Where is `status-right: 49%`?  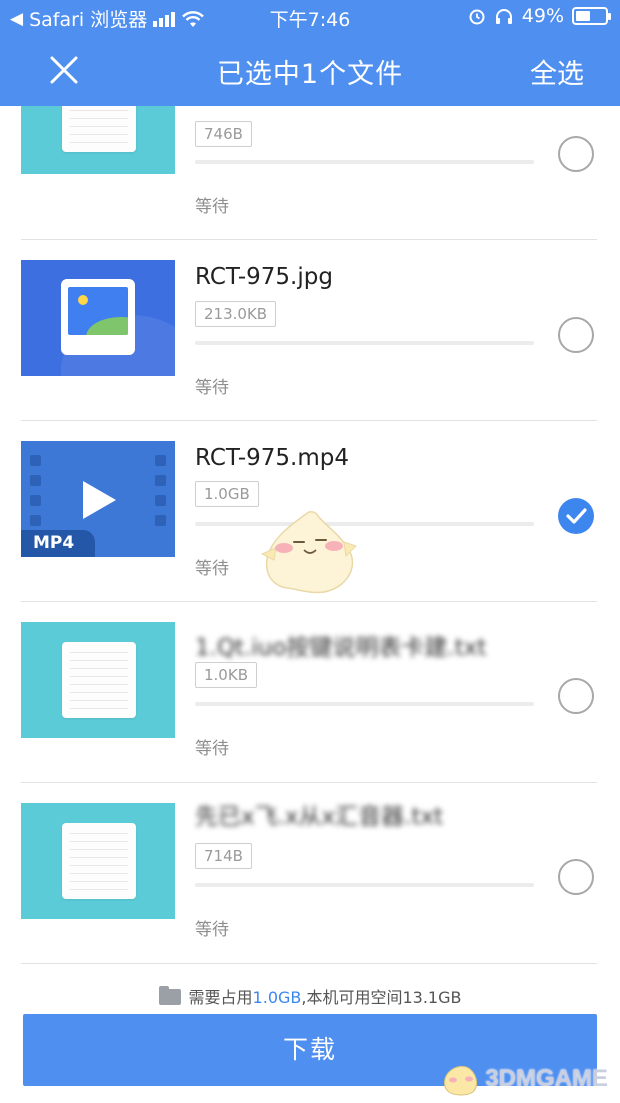 status-right: 49% is located at coordinates (539, 16).